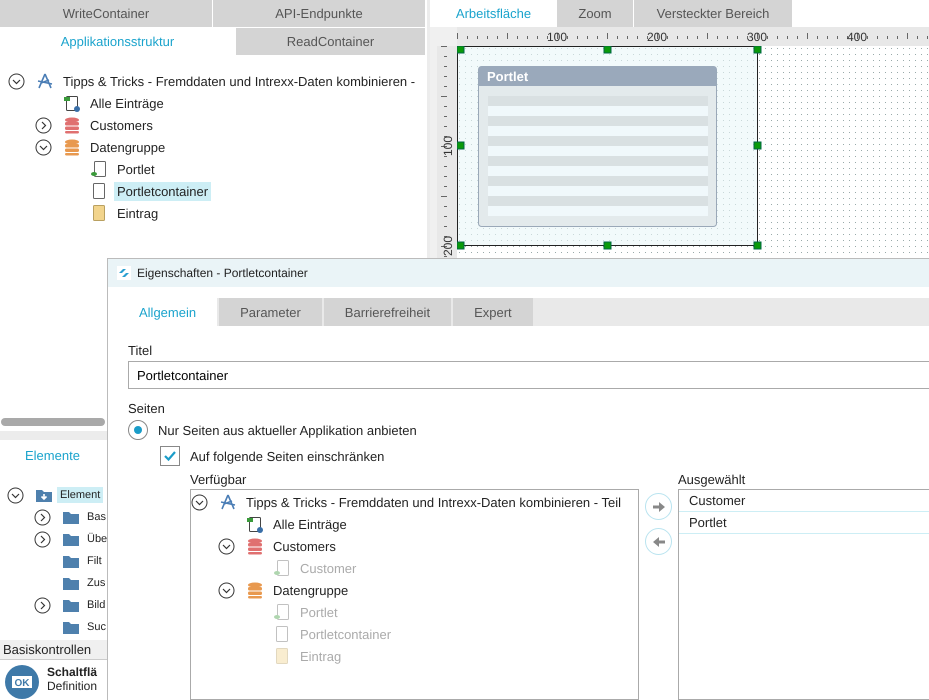 This screenshot has width=929, height=700. I want to click on window-title: Eigenschaften - Portletcontainer, so click(222, 273).